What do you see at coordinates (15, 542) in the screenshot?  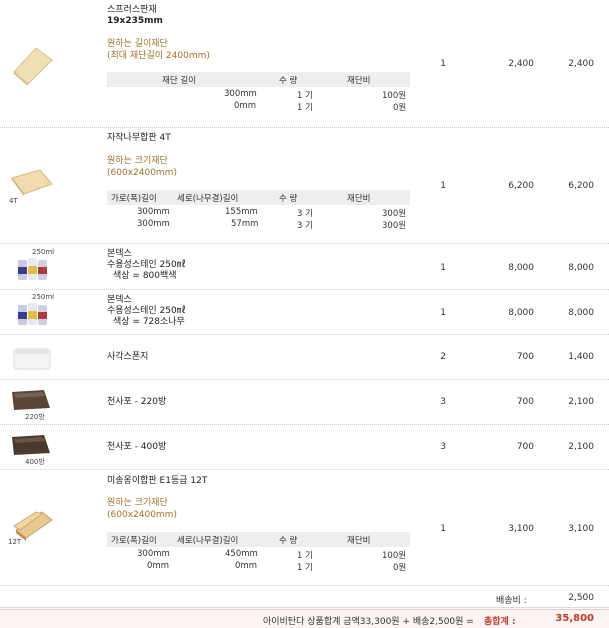 I see `thumbnail-label: 12T` at bounding box center [15, 542].